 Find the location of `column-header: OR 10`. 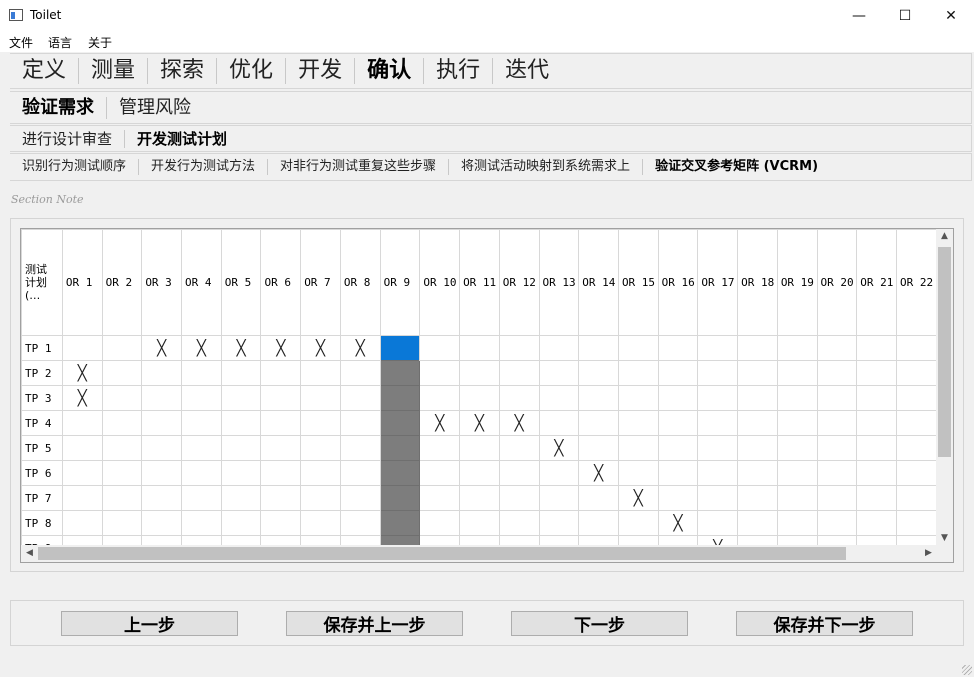

column-header: OR 10 is located at coordinates (440, 282).